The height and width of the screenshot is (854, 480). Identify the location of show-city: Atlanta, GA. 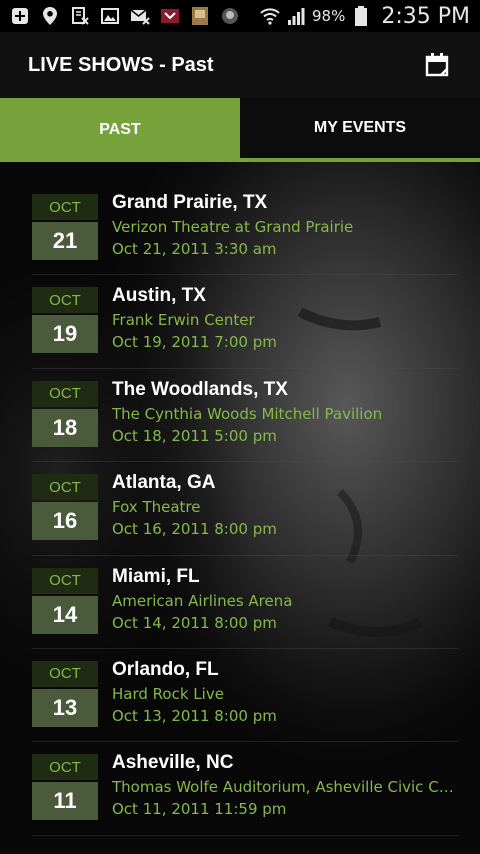
(164, 483).